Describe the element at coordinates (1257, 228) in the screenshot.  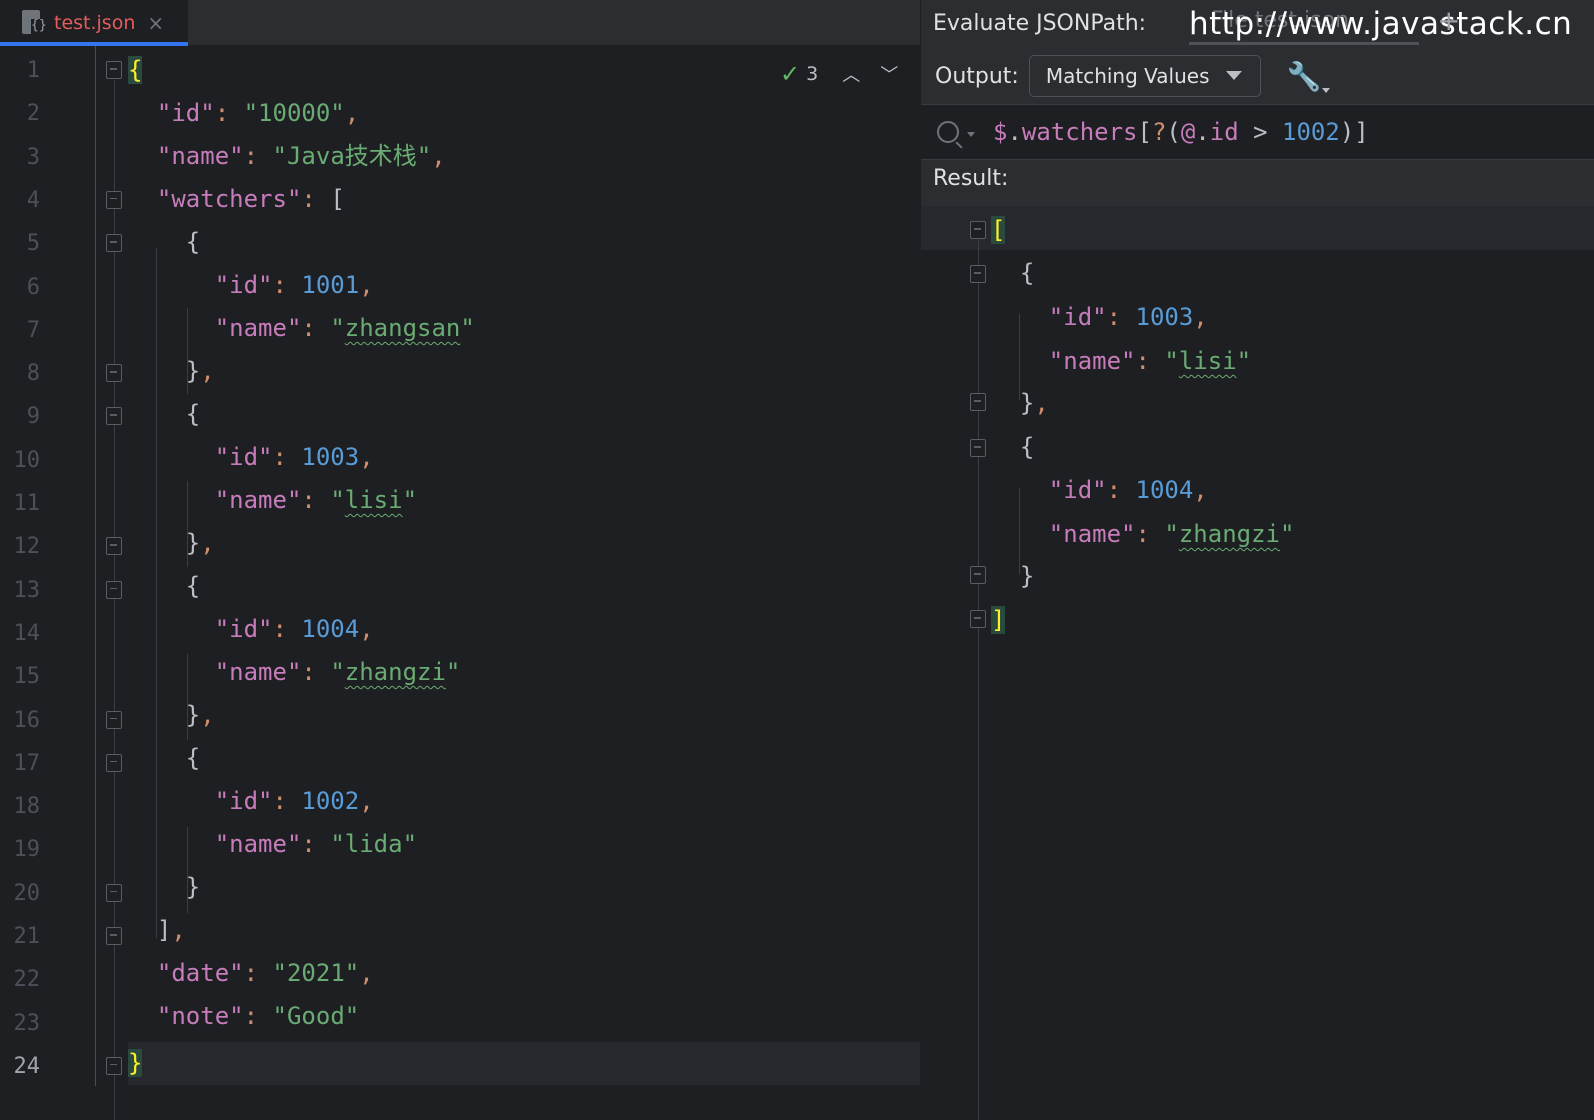
I see `result-current-line` at that location.